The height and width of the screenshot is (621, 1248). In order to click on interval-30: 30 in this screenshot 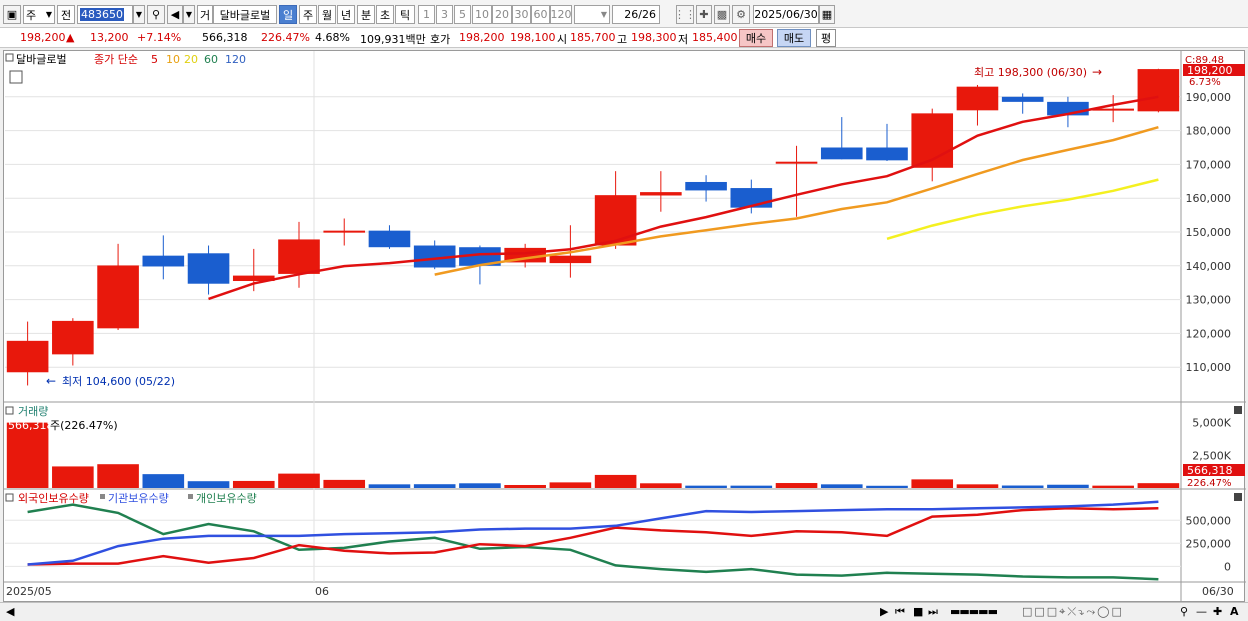, I will do `click(521, 14)`.